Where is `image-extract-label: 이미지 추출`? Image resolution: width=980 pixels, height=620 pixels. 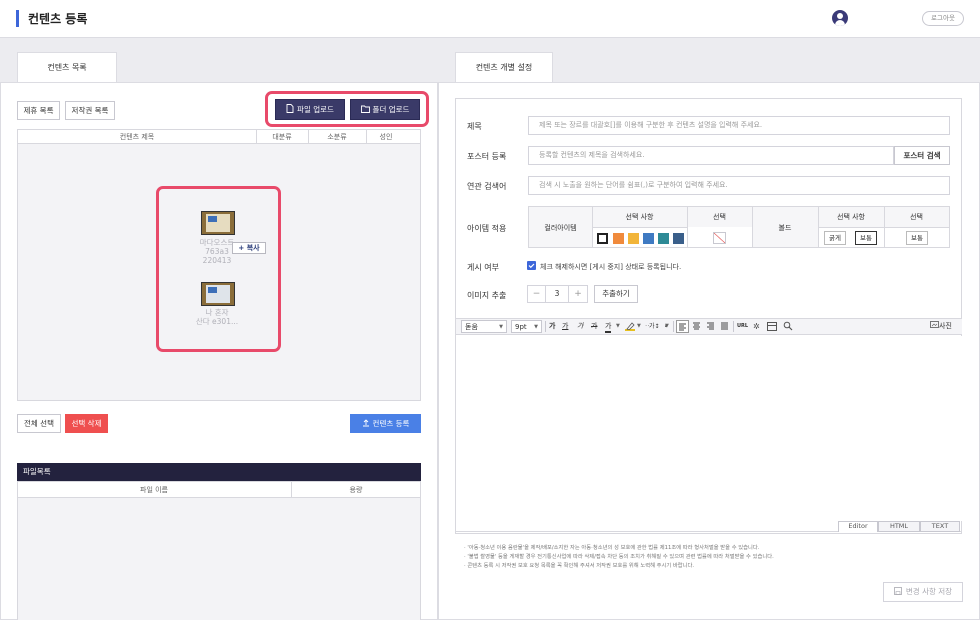 image-extract-label: 이미지 추출 is located at coordinates (487, 295).